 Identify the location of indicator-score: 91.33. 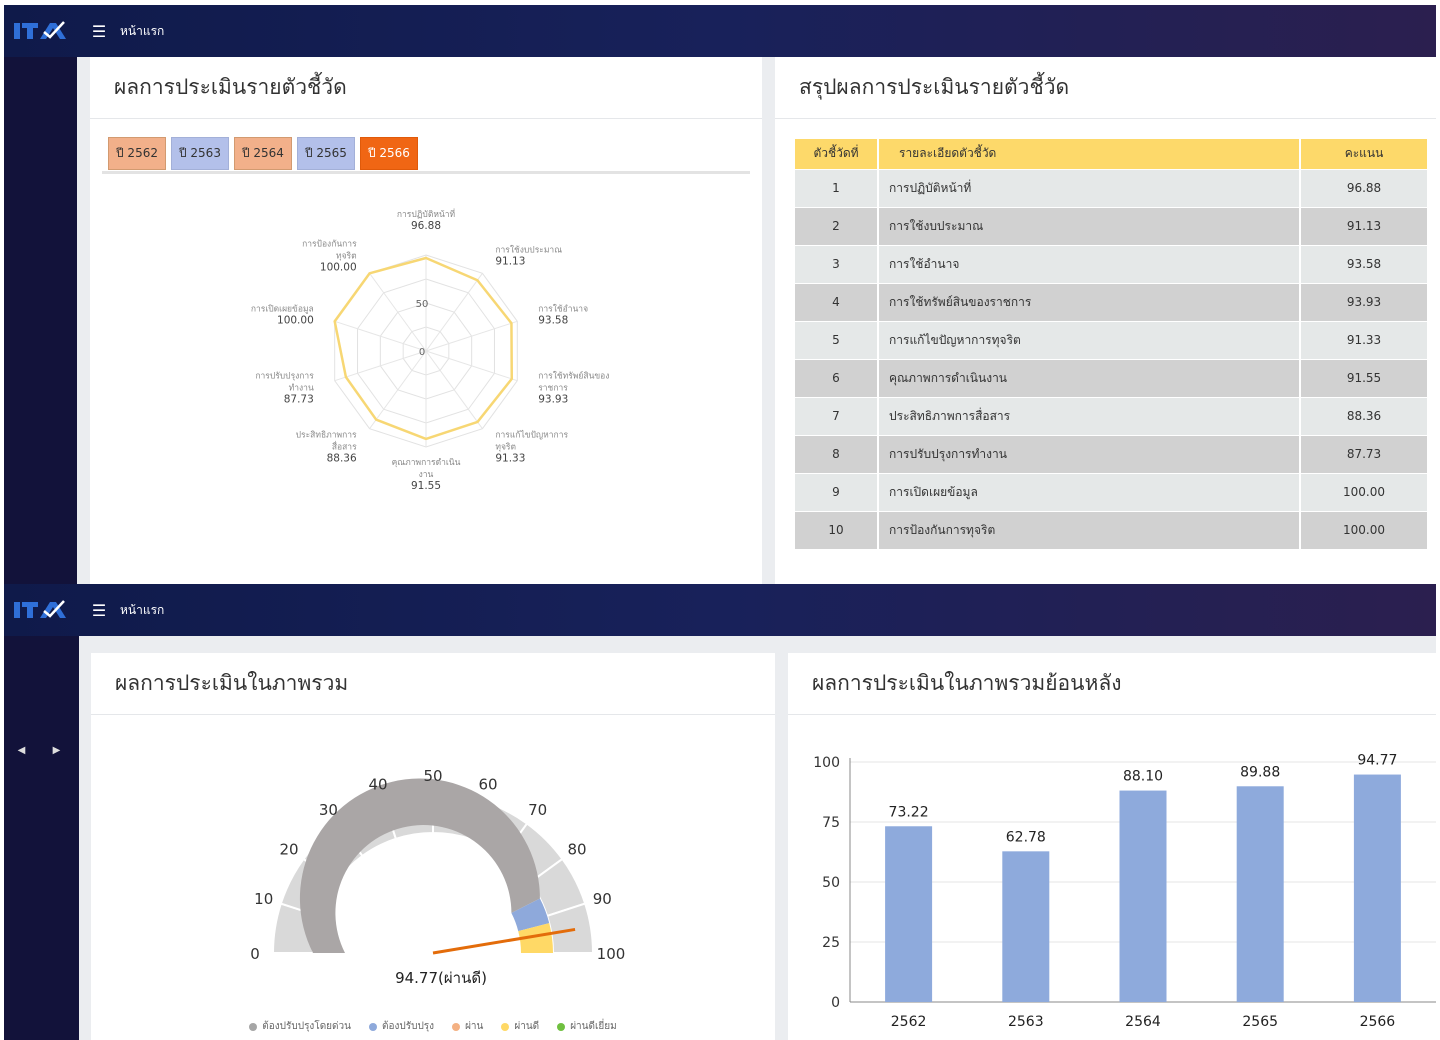
(1364, 339).